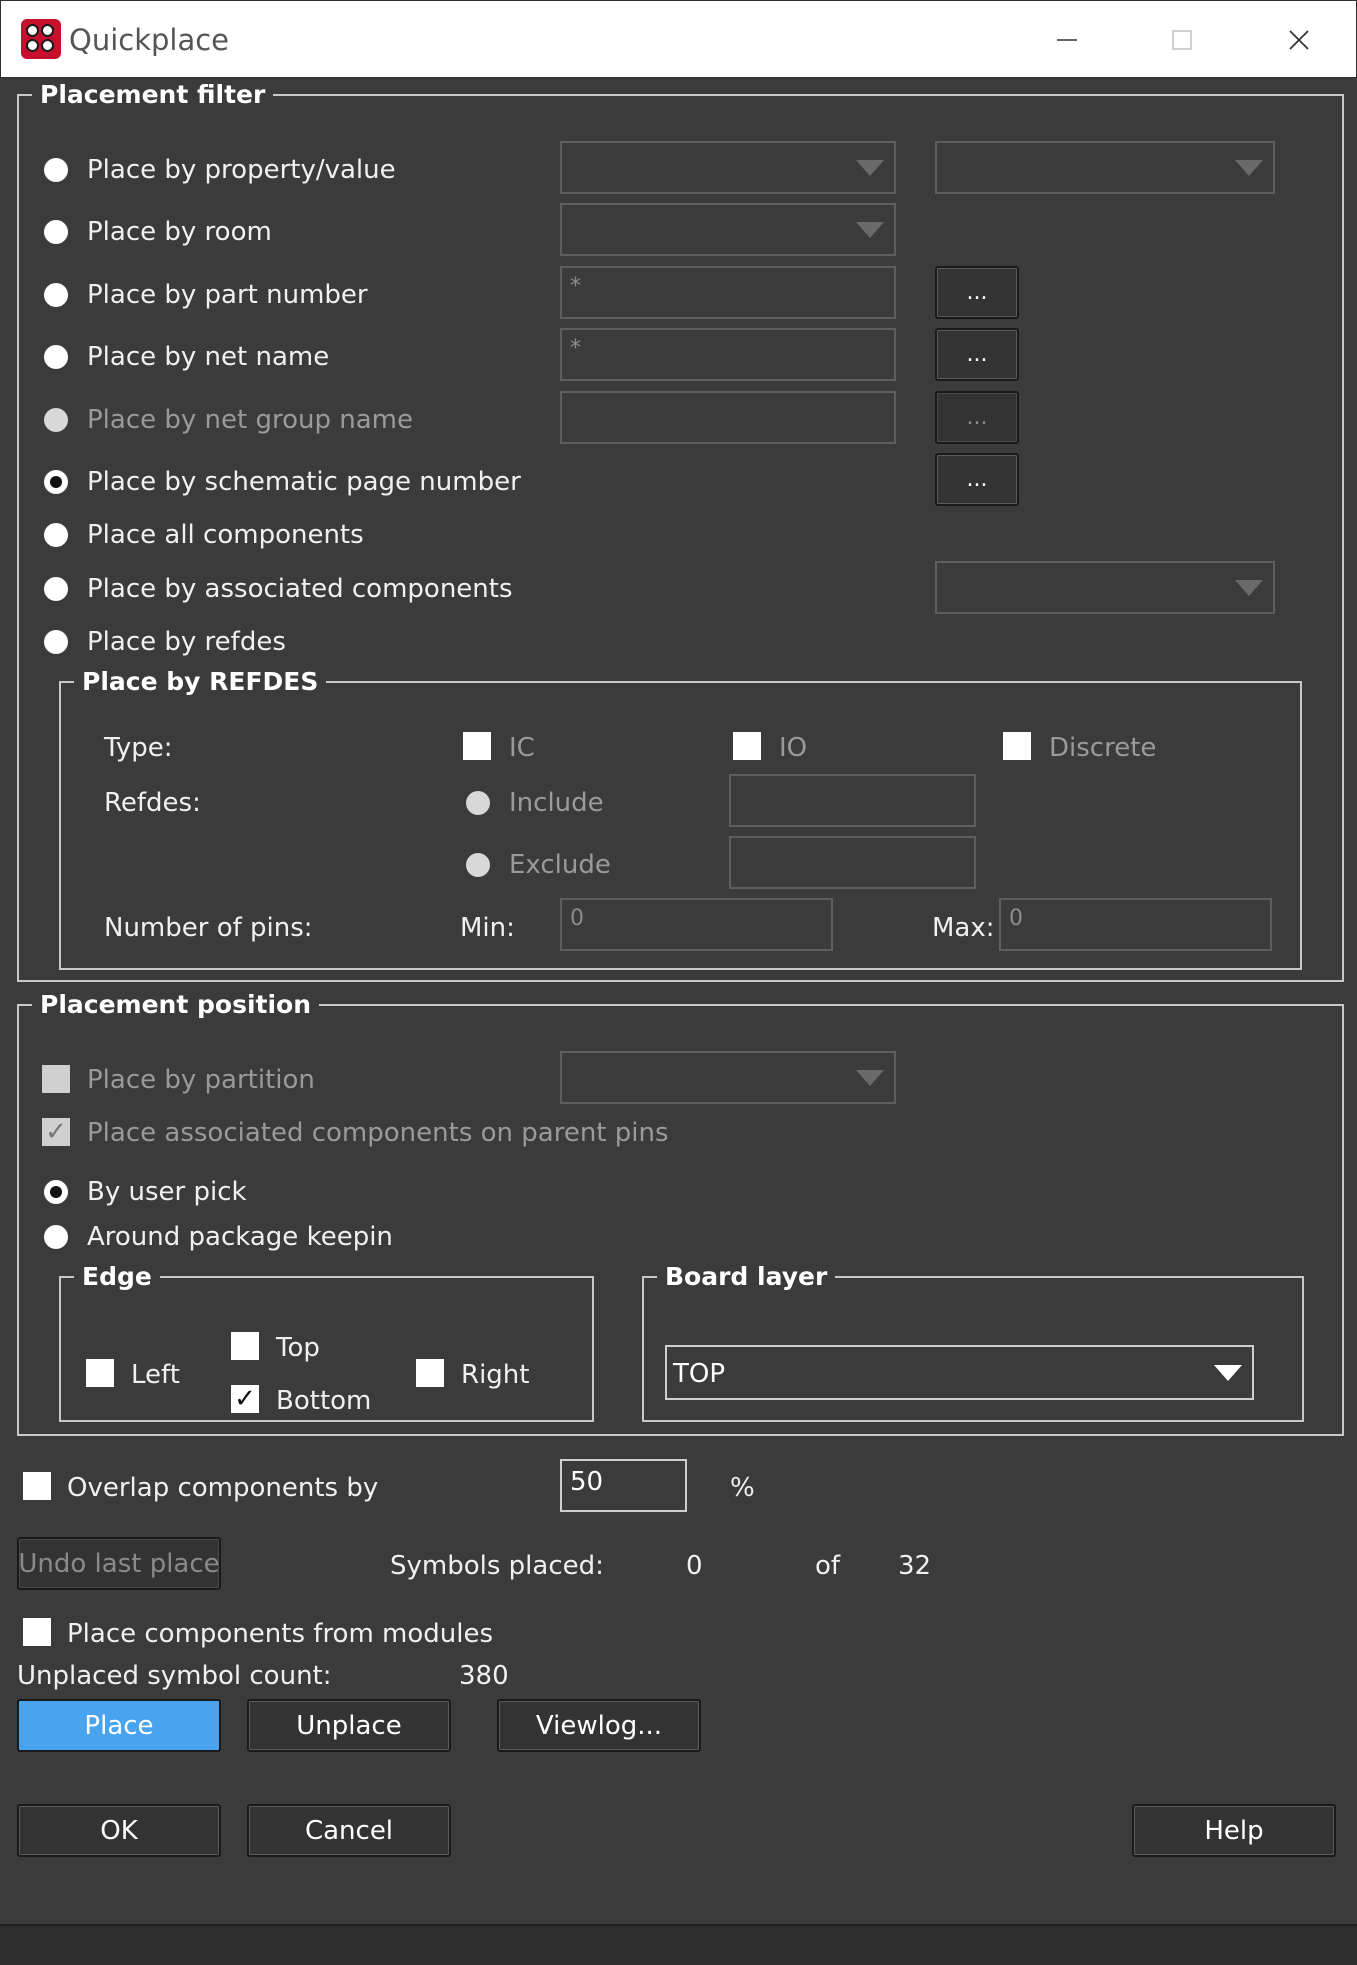  What do you see at coordinates (742, 1488) in the screenshot?
I see `overlap-unit: %` at bounding box center [742, 1488].